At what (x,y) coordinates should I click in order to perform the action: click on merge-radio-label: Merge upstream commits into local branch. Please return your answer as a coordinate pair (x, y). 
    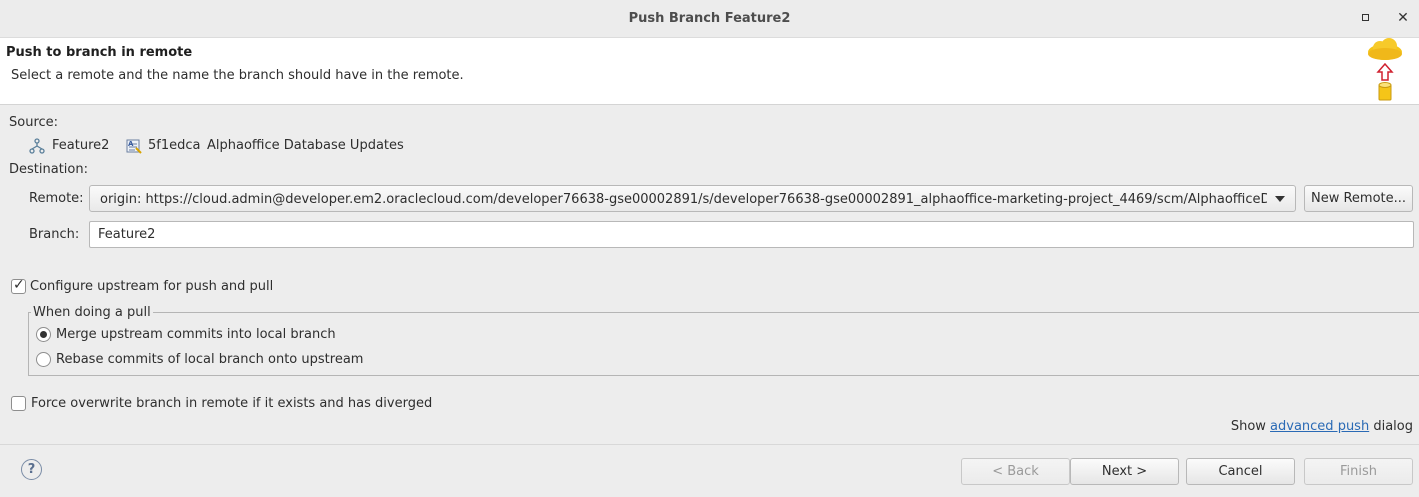
    Looking at the image, I should click on (196, 334).